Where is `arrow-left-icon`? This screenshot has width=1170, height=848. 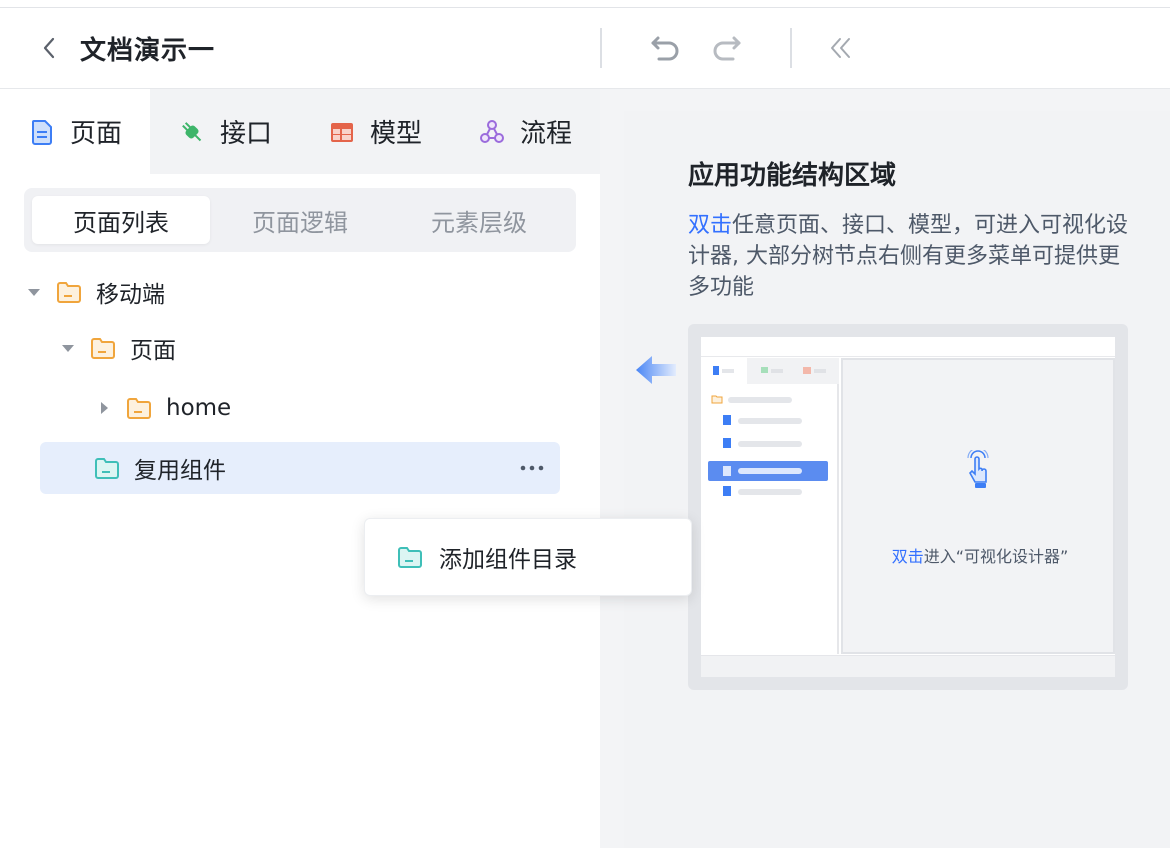
arrow-left-icon is located at coordinates (656, 370).